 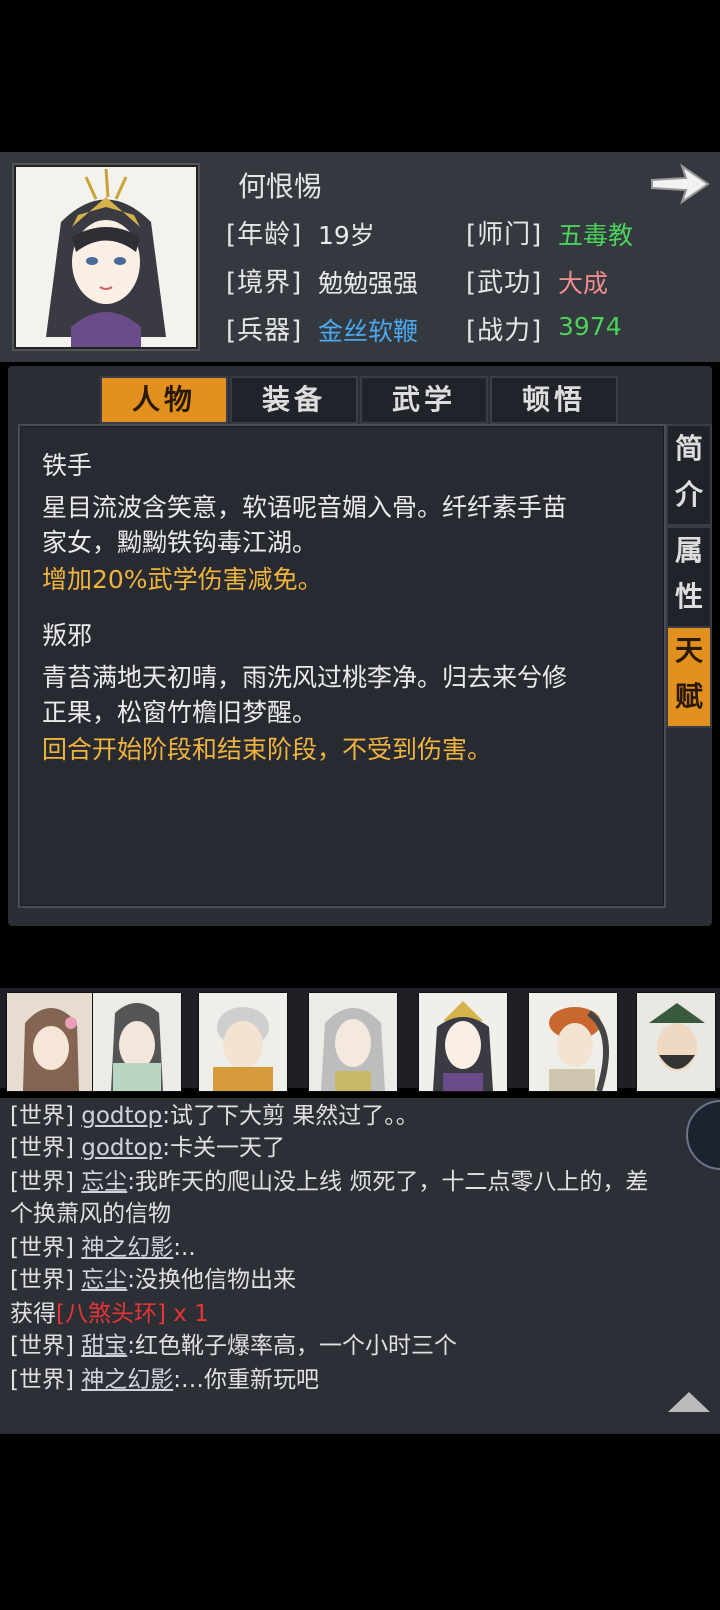 I want to click on chat-message: [世界] 忘尘:我昨天的爬山没上线 烦死了，十二点零八上的，差, so click(x=355, y=1182).